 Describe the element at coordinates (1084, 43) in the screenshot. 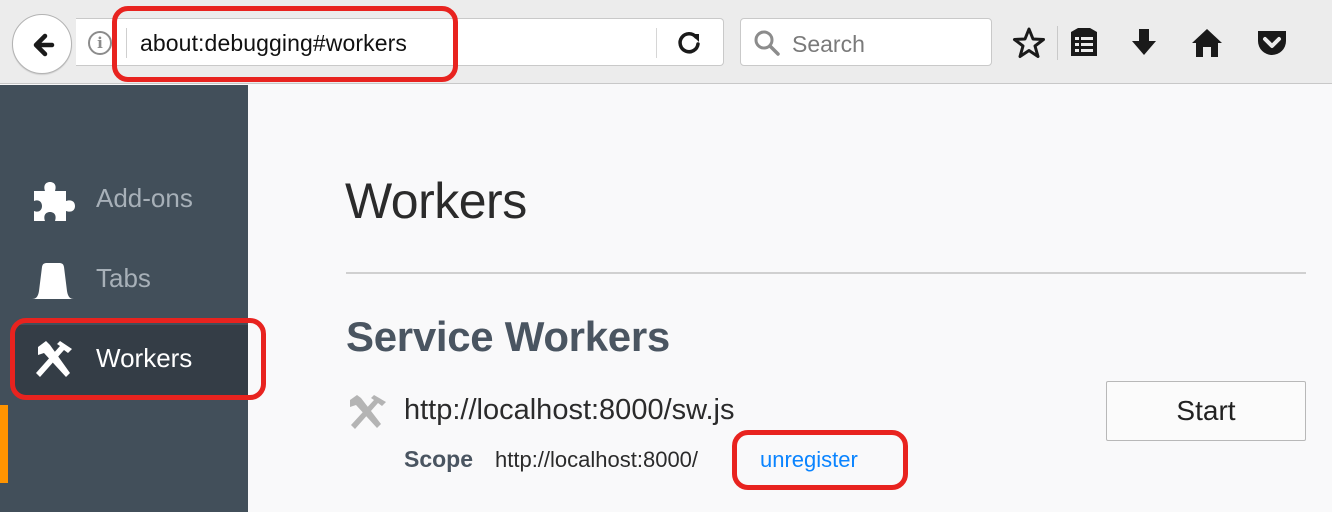

I see `bookmarks-list-icon` at that location.